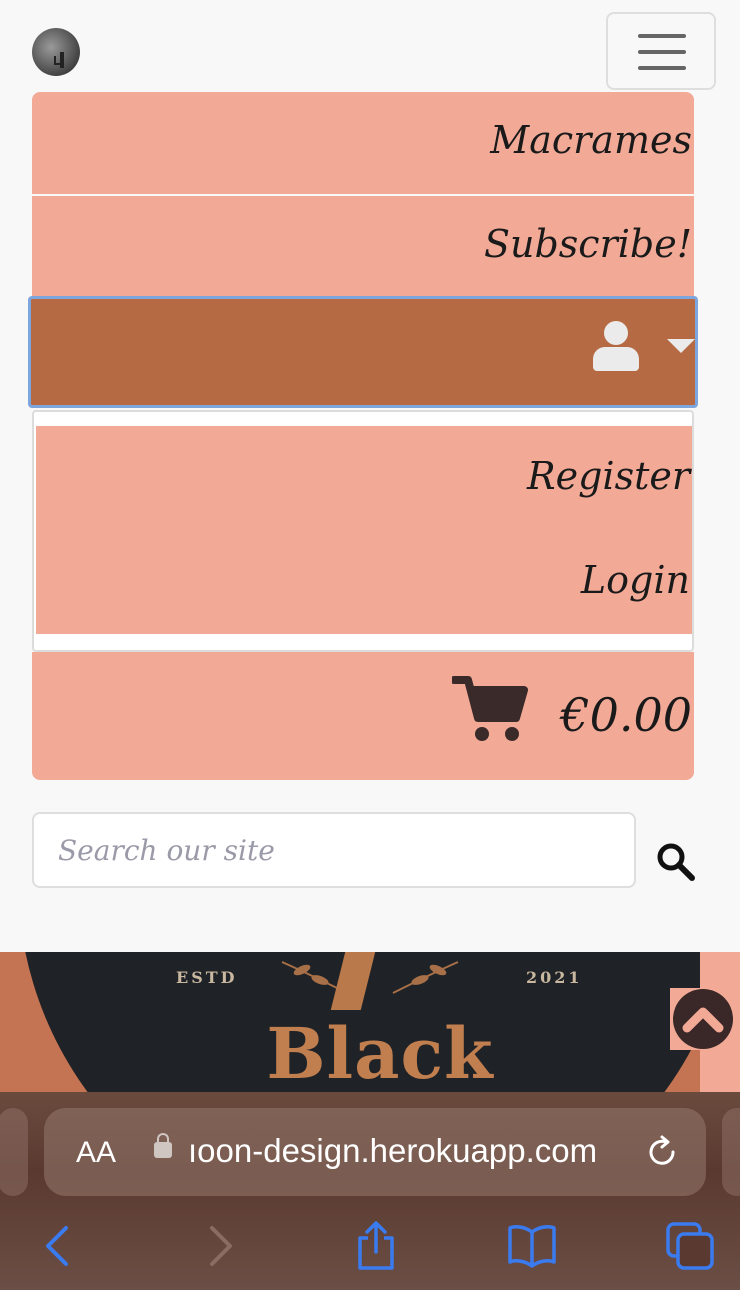 The height and width of the screenshot is (1290, 740). What do you see at coordinates (14, 1152) in the screenshot?
I see `previous-tab-pill` at bounding box center [14, 1152].